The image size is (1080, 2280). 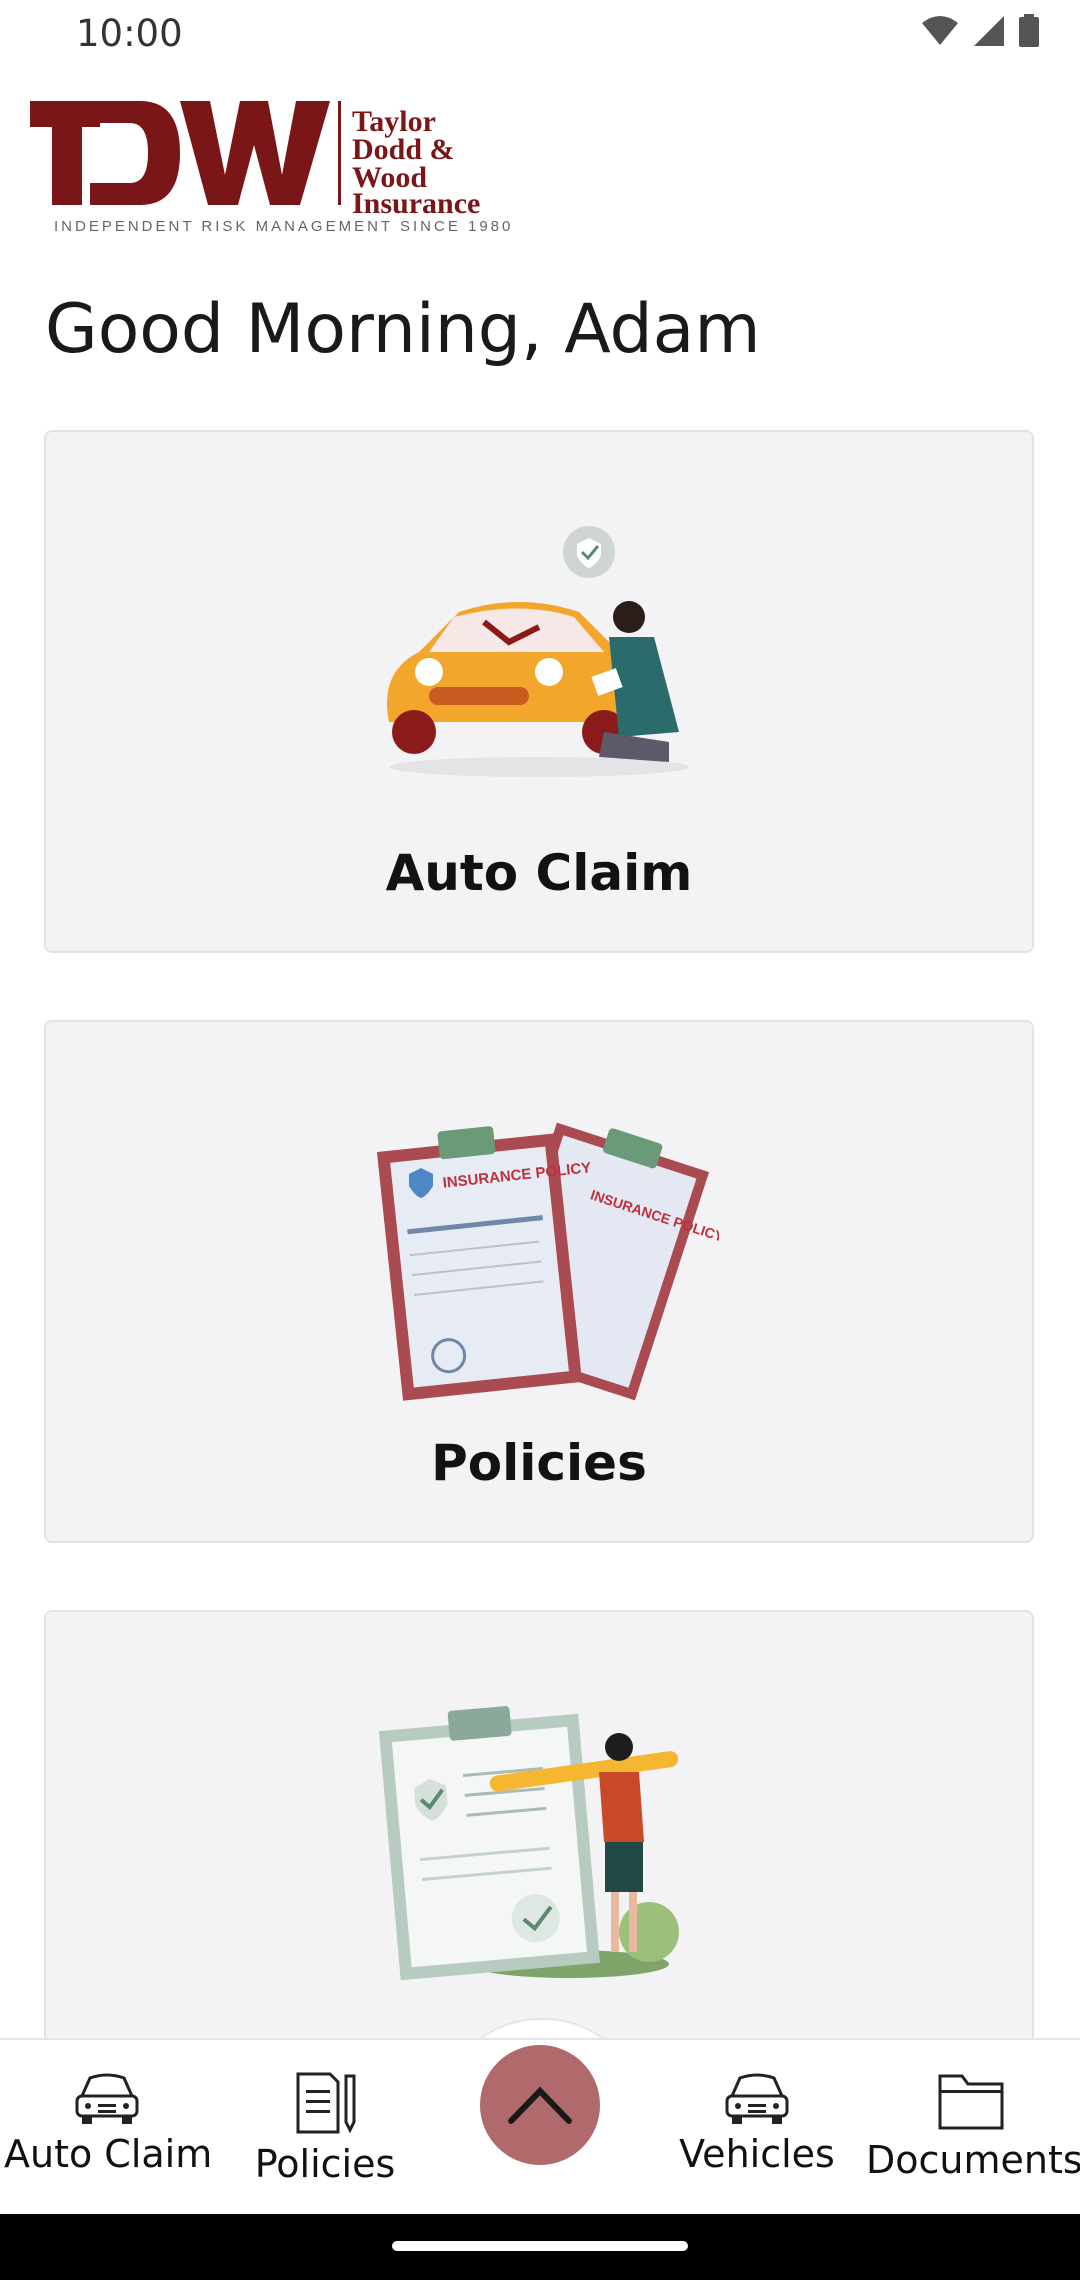 What do you see at coordinates (971, 2102) in the screenshot?
I see `folder-icon` at bounding box center [971, 2102].